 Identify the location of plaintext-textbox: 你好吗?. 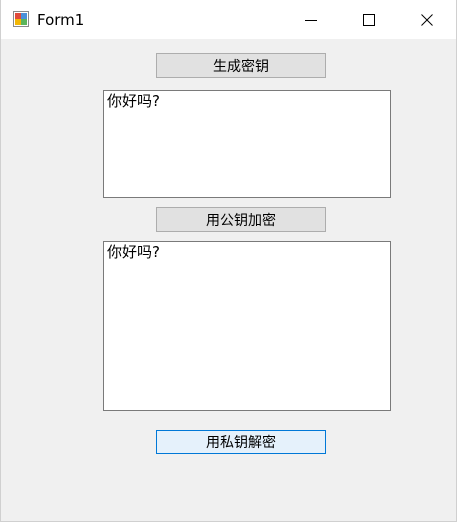
(247, 144).